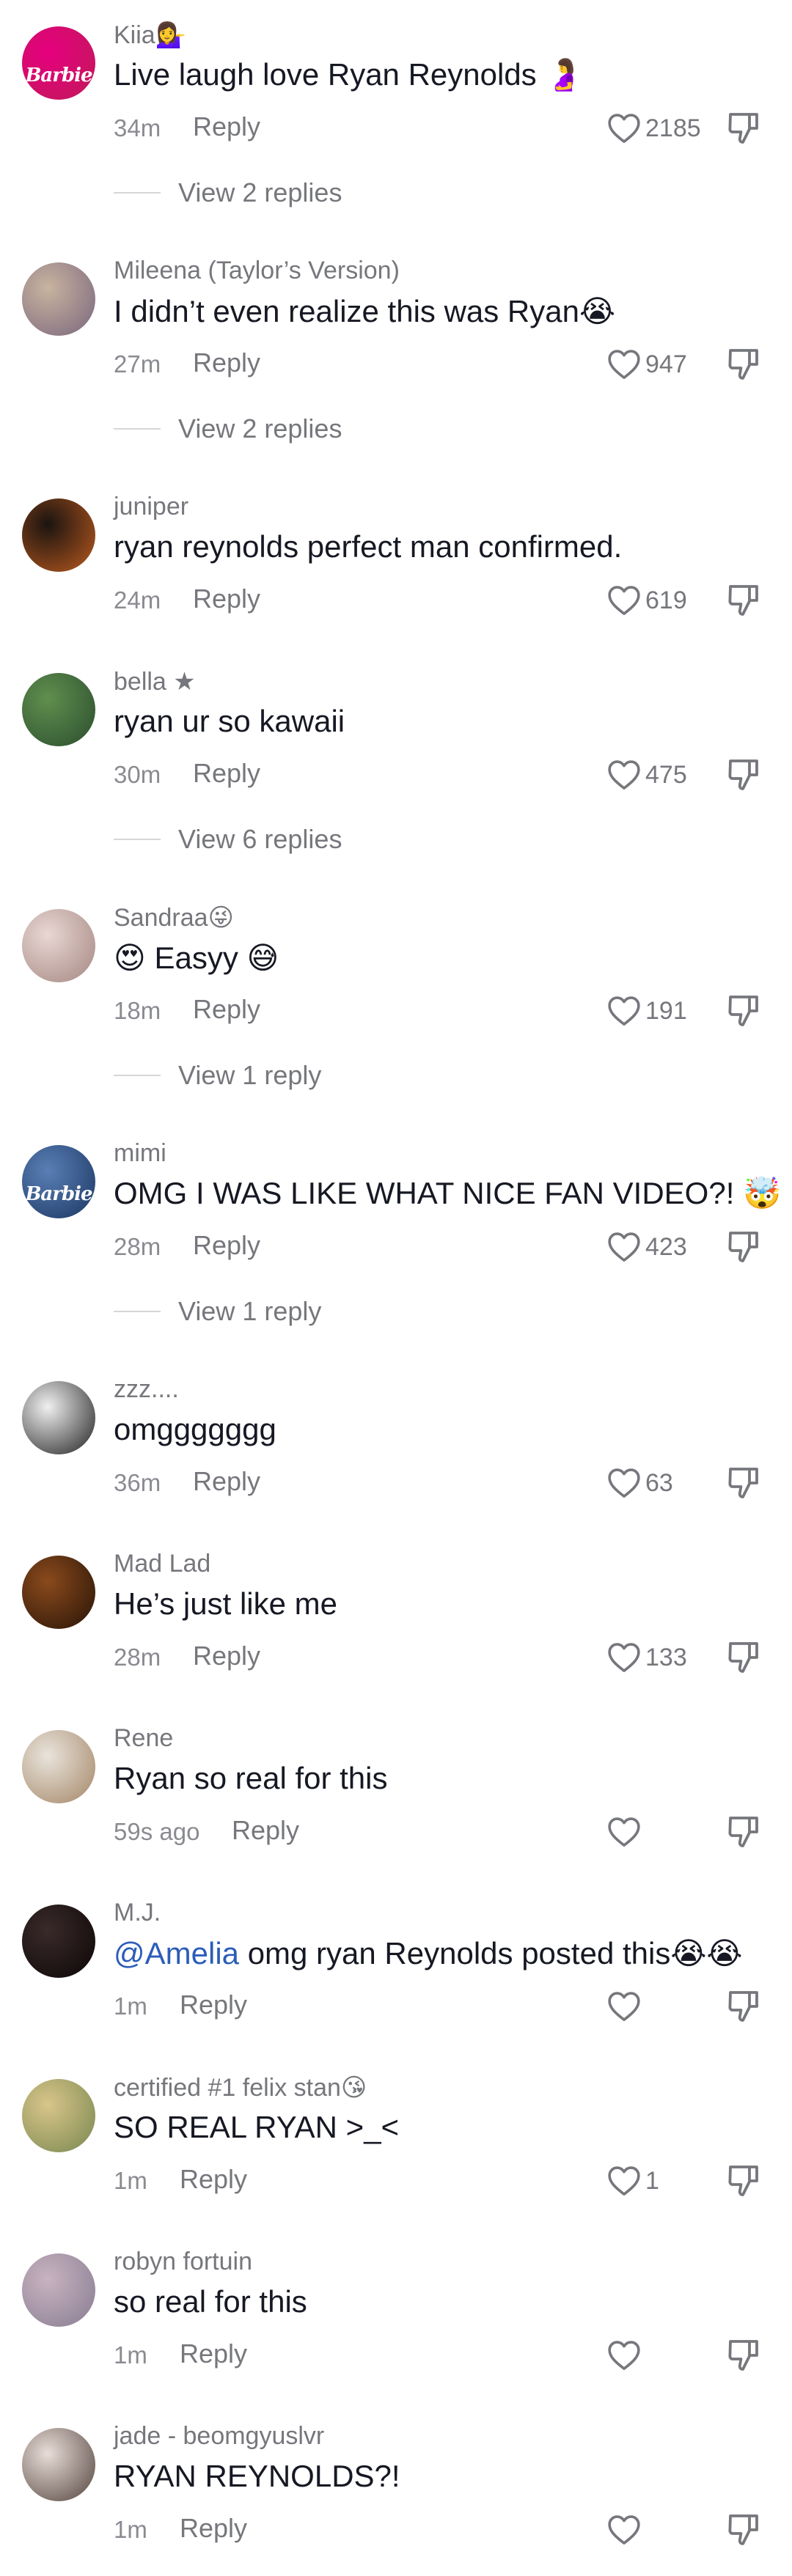 This screenshot has width=792, height=2576. I want to click on comment-username: Mad Lad, so click(162, 1564).